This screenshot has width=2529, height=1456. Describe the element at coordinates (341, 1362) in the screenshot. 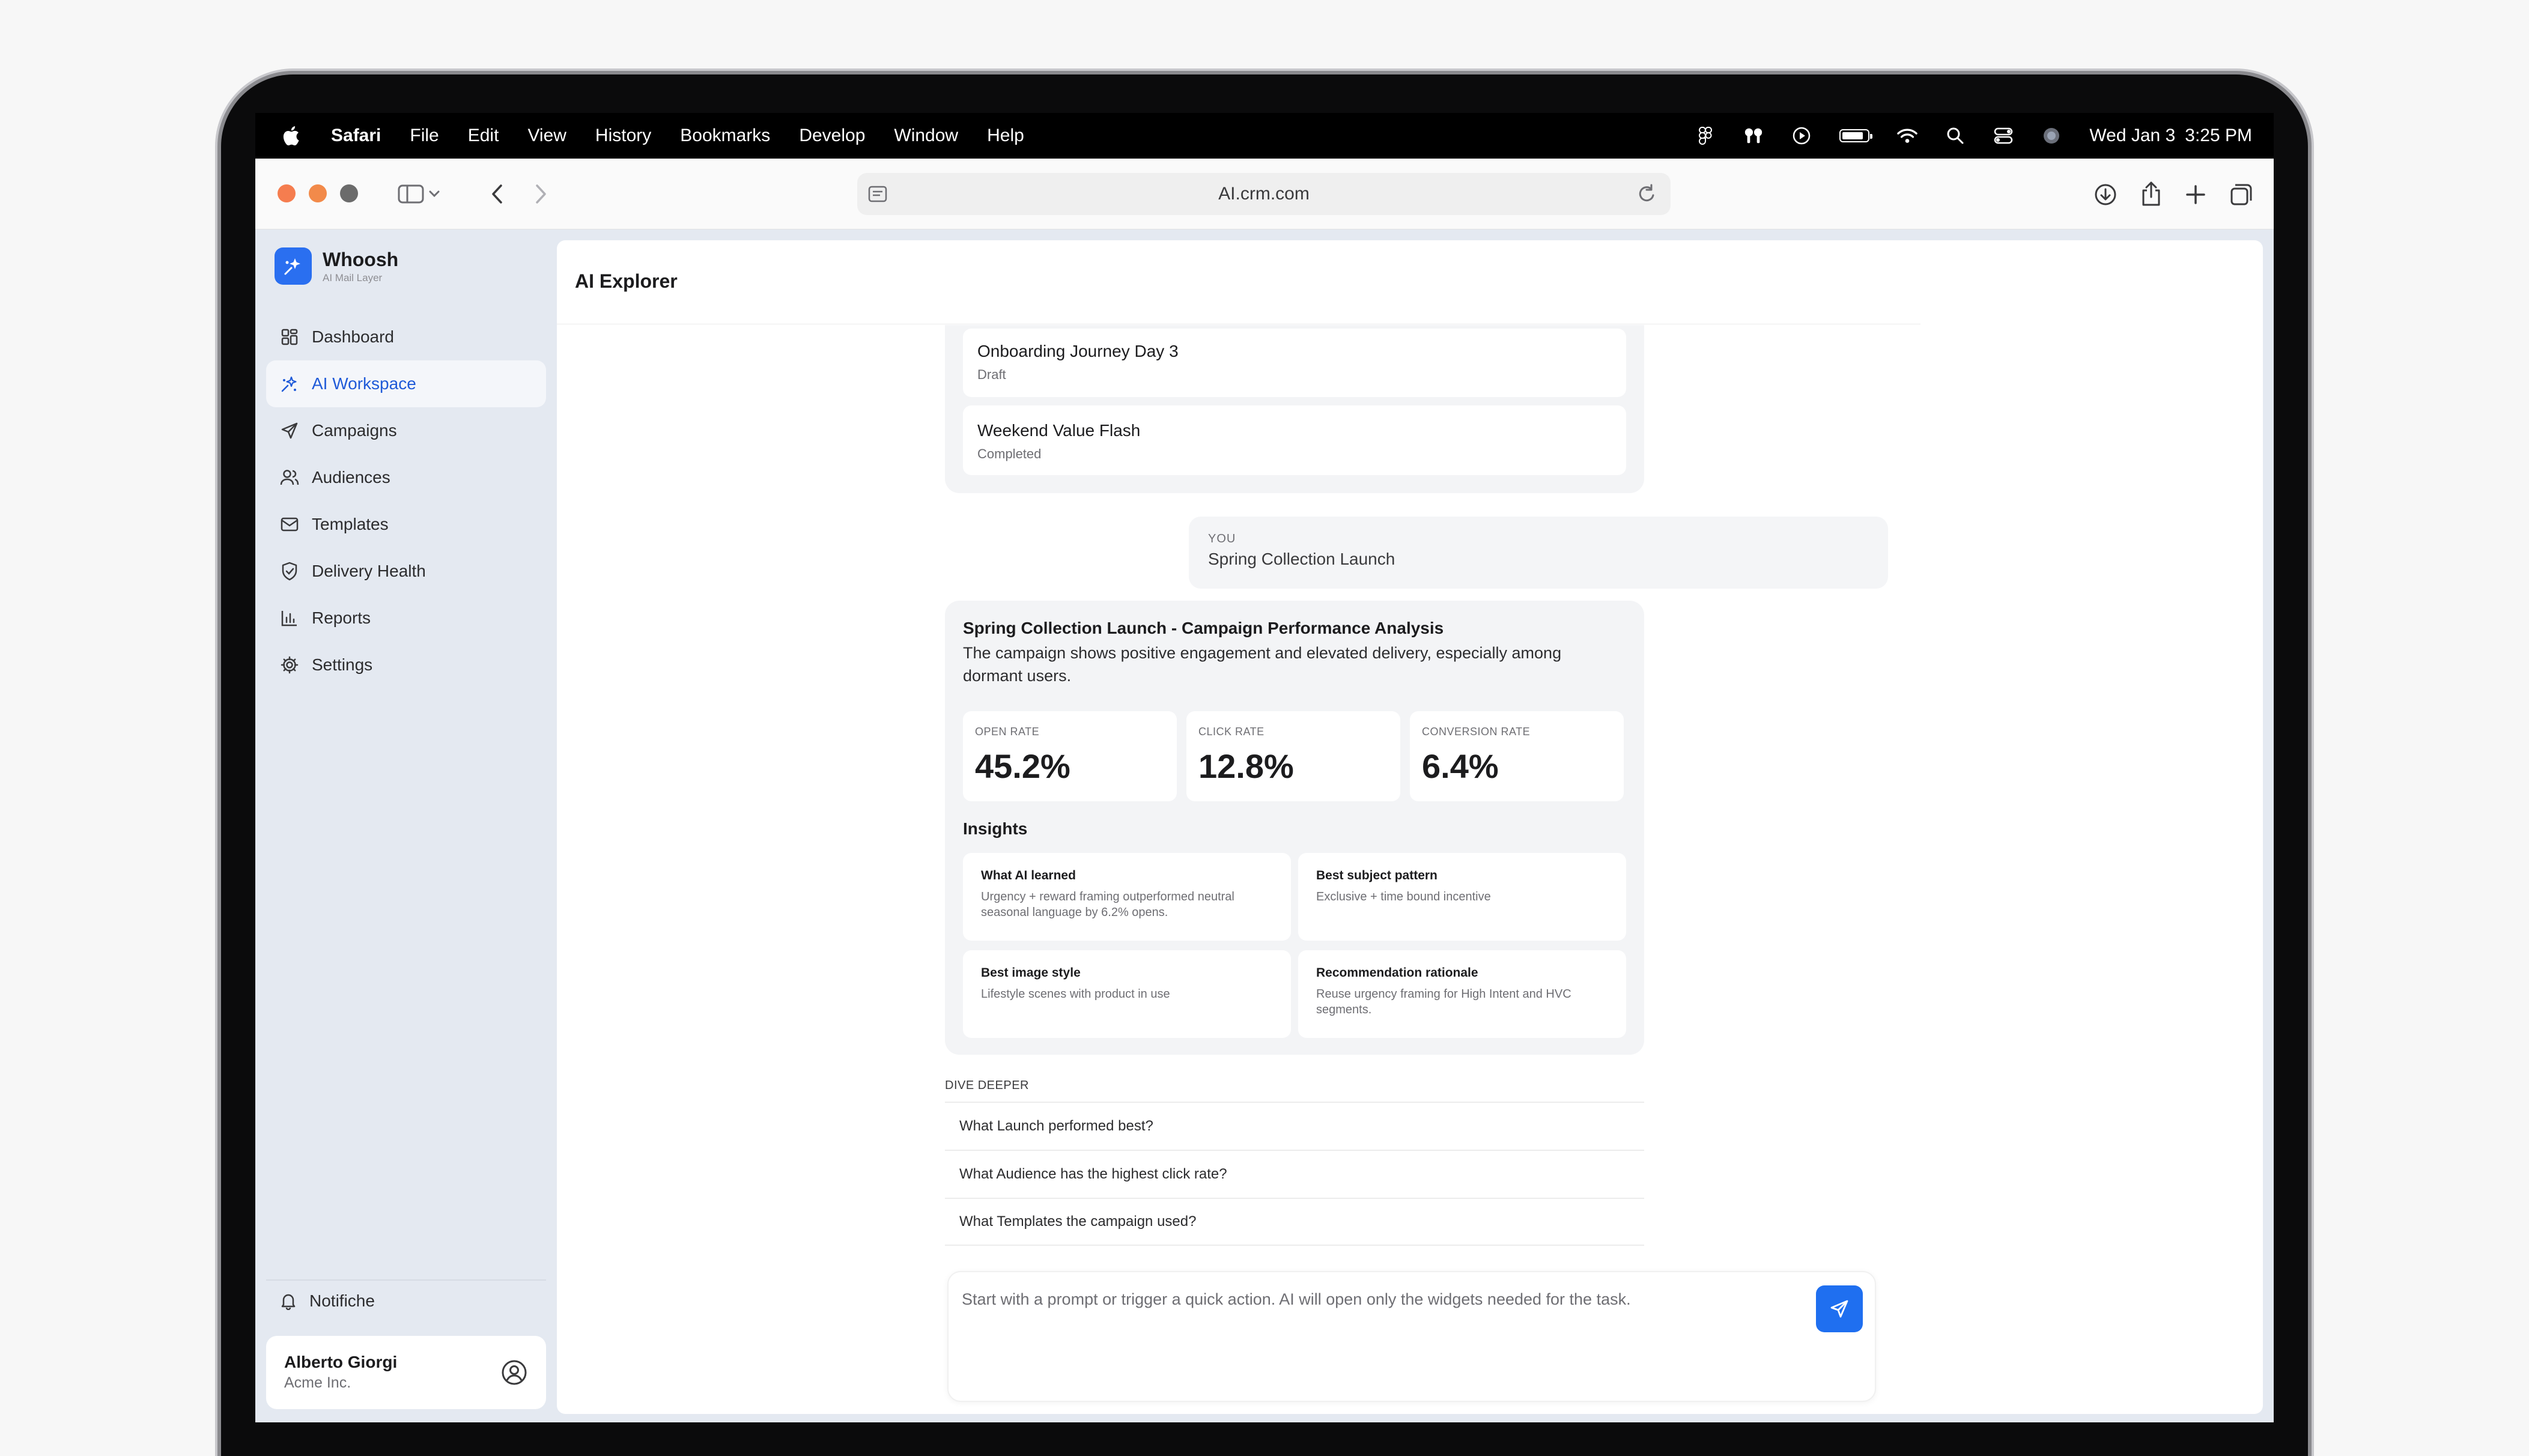

I see `user-name: Alberto Giorgi` at that location.